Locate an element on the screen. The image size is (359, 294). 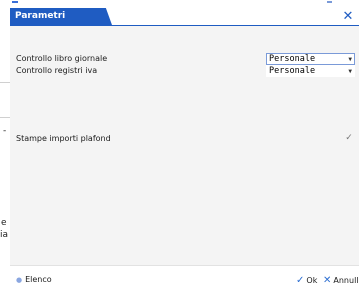
close-icon: ✕ is located at coordinates (348, 17).